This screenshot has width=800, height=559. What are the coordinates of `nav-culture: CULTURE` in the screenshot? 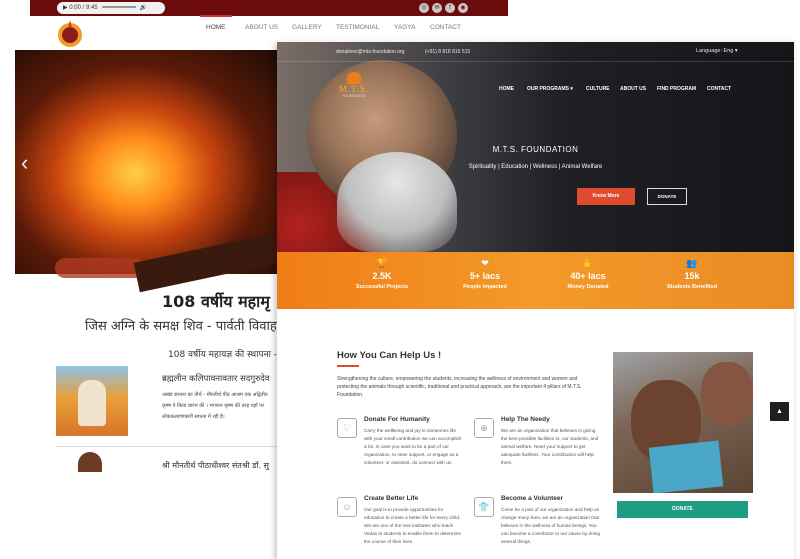 It's located at (598, 89).